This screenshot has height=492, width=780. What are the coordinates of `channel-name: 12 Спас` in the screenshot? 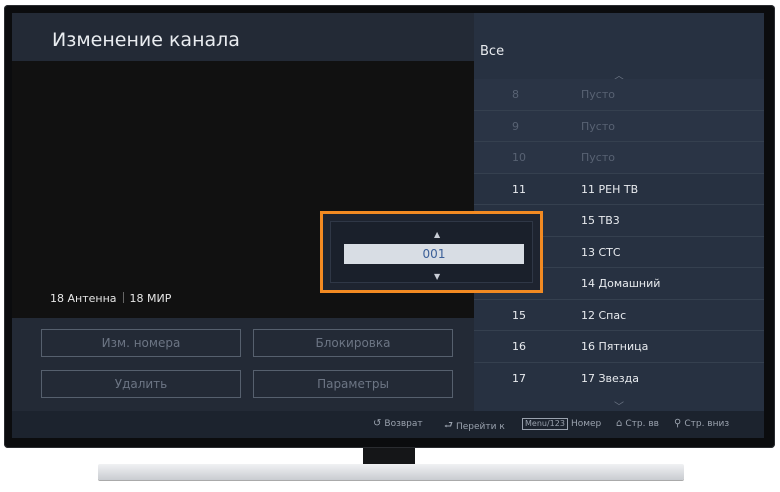 It's located at (604, 315).